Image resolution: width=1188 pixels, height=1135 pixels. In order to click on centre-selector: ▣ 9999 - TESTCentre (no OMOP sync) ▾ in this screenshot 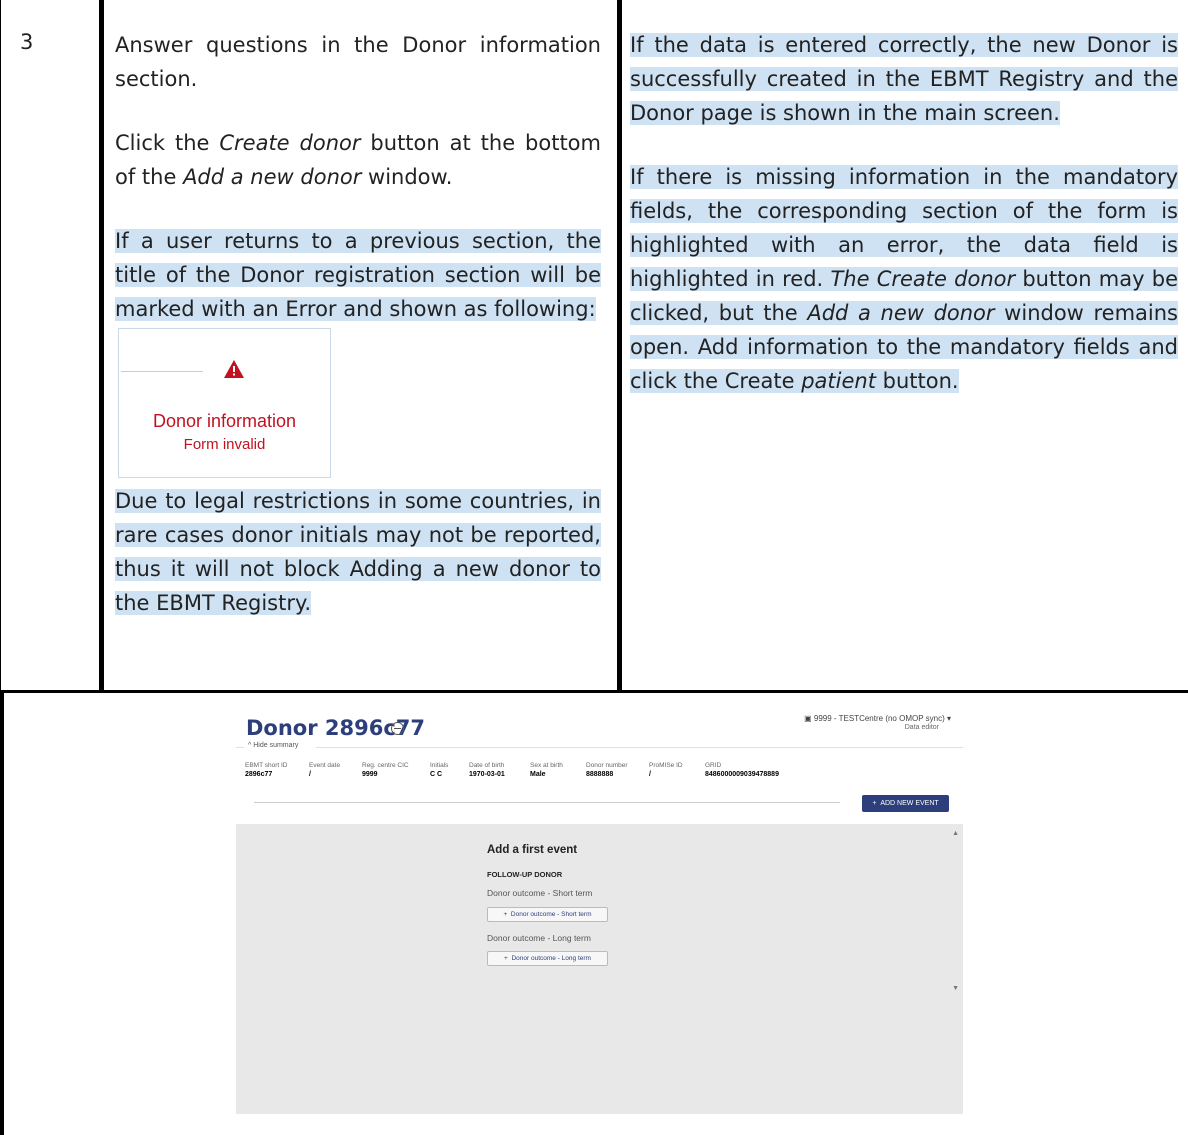, I will do `click(877, 718)`.